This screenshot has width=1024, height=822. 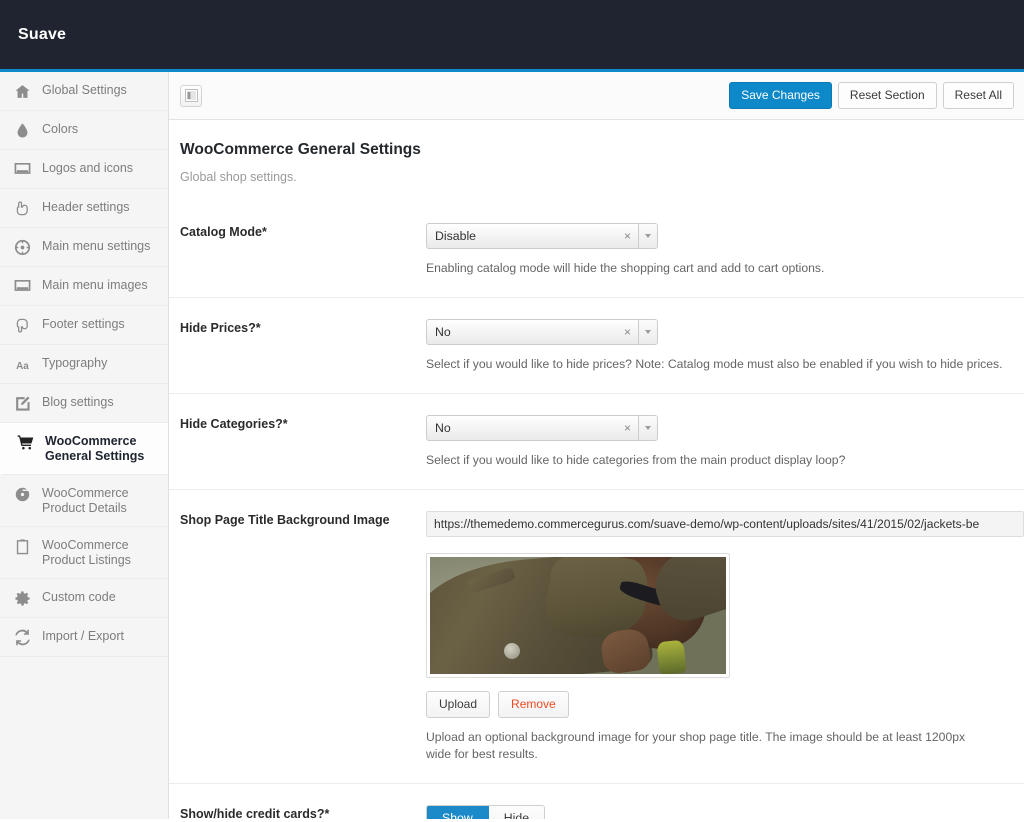 I want to click on droplet-icon, so click(x=22, y=130).